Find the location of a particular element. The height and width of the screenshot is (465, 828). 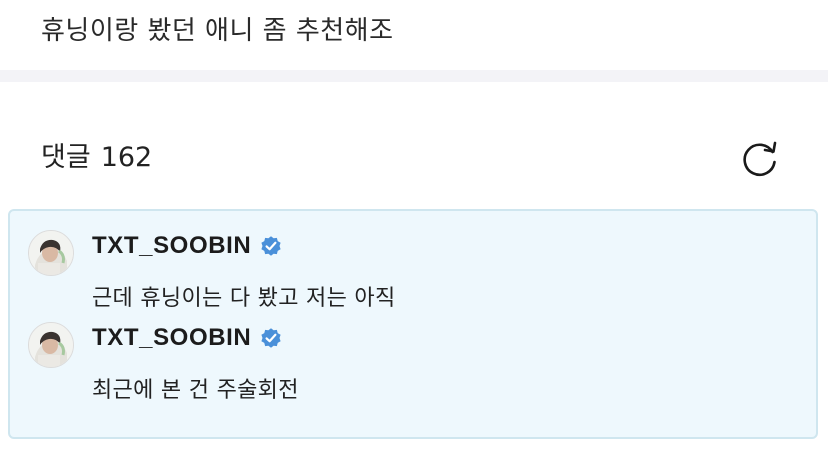

refresh-icon is located at coordinates (760, 159).